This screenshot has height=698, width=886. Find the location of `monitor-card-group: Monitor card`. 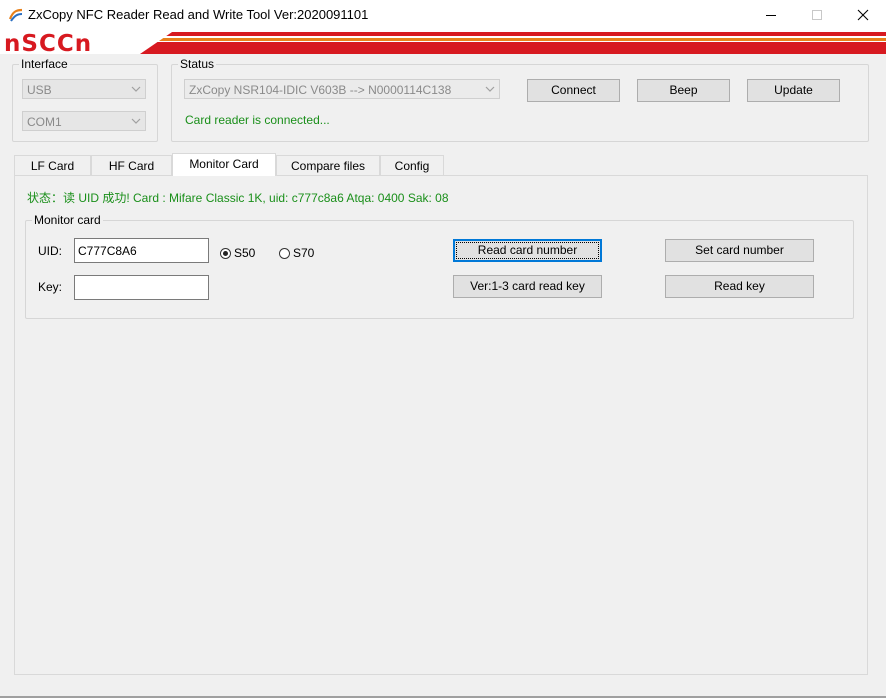

monitor-card-group: Monitor card is located at coordinates (439, 266).